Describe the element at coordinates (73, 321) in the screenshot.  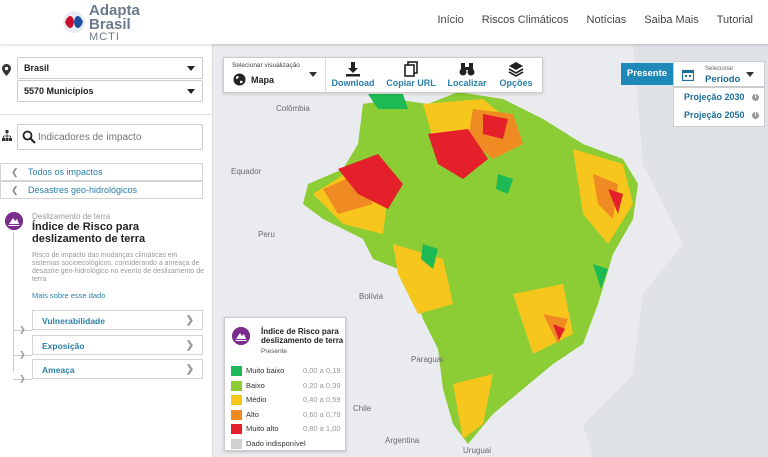
I see `subitem-label: Vulnerabilidade` at that location.